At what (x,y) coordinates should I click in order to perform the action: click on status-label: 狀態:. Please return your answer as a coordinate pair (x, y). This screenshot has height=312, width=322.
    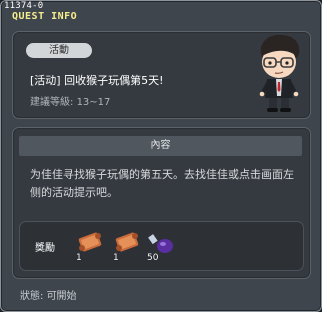
    Looking at the image, I should click on (32, 296).